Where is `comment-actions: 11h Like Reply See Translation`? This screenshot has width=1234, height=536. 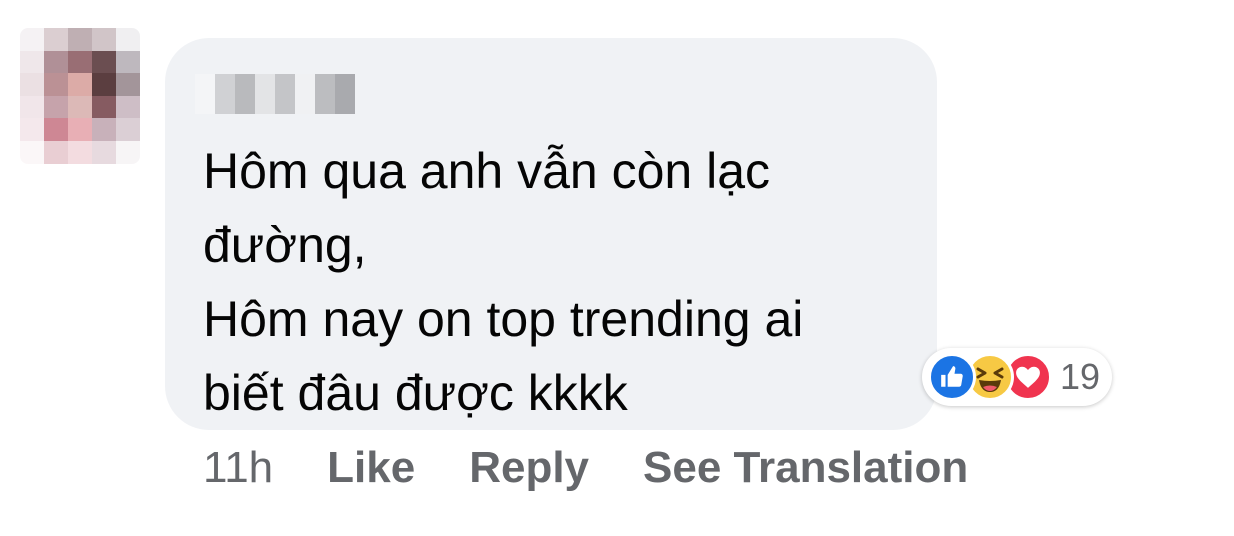
comment-actions: 11h Like Reply See Translation is located at coordinates (585, 468).